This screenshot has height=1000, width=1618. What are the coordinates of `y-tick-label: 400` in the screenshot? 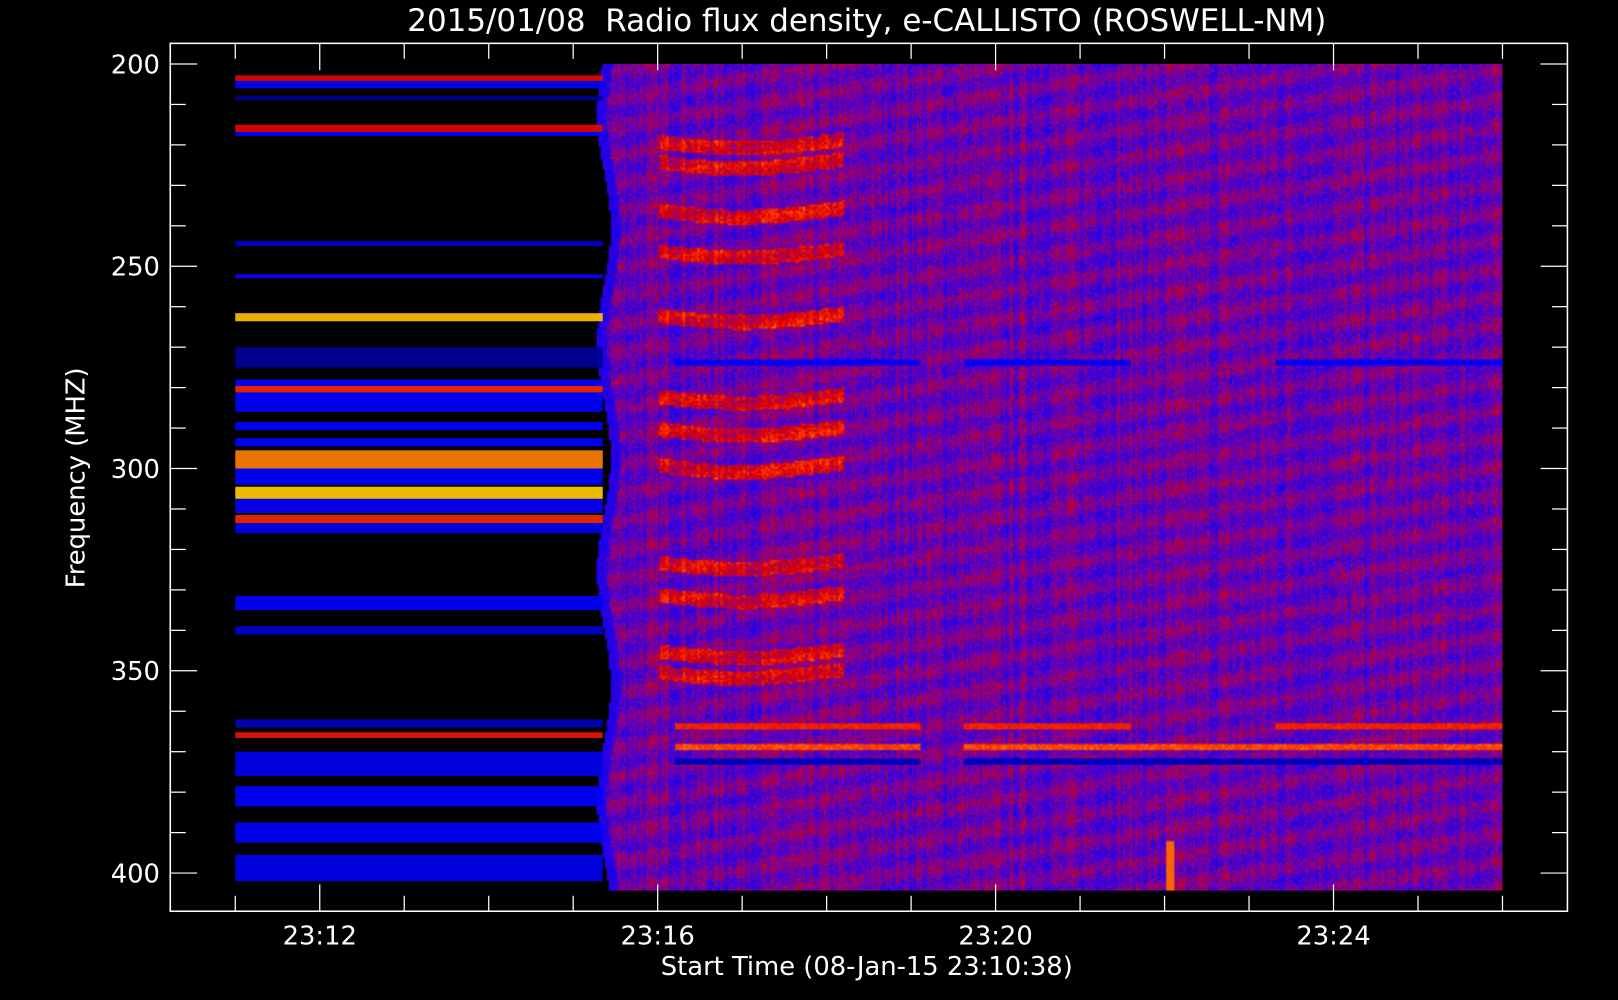 It's located at (135, 874).